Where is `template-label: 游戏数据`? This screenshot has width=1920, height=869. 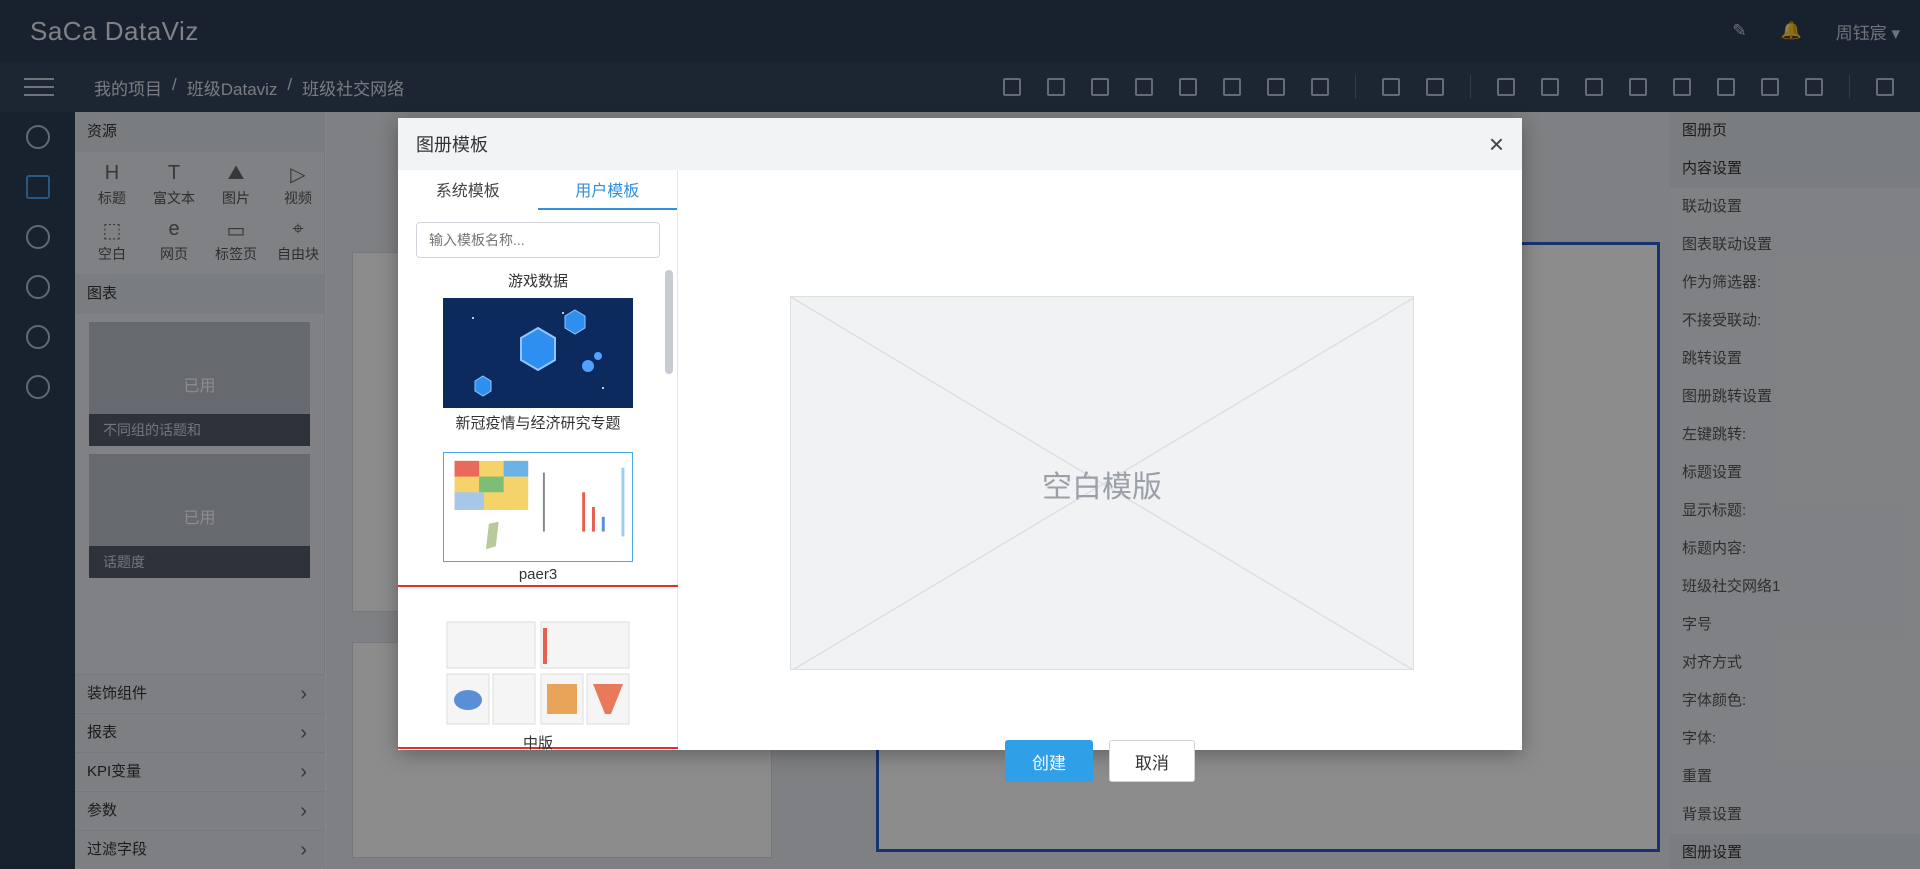 template-label: 游戏数据 is located at coordinates (537, 281).